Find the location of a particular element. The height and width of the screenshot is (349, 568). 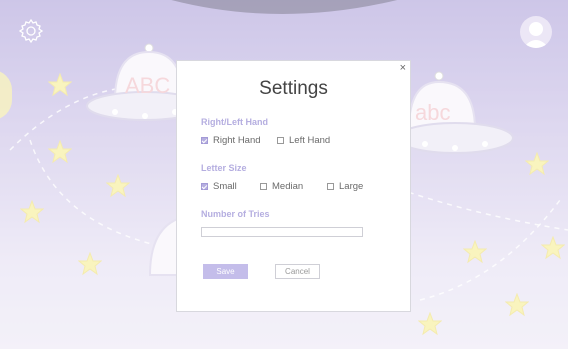

large-checkbox: Large is located at coordinates (345, 186).